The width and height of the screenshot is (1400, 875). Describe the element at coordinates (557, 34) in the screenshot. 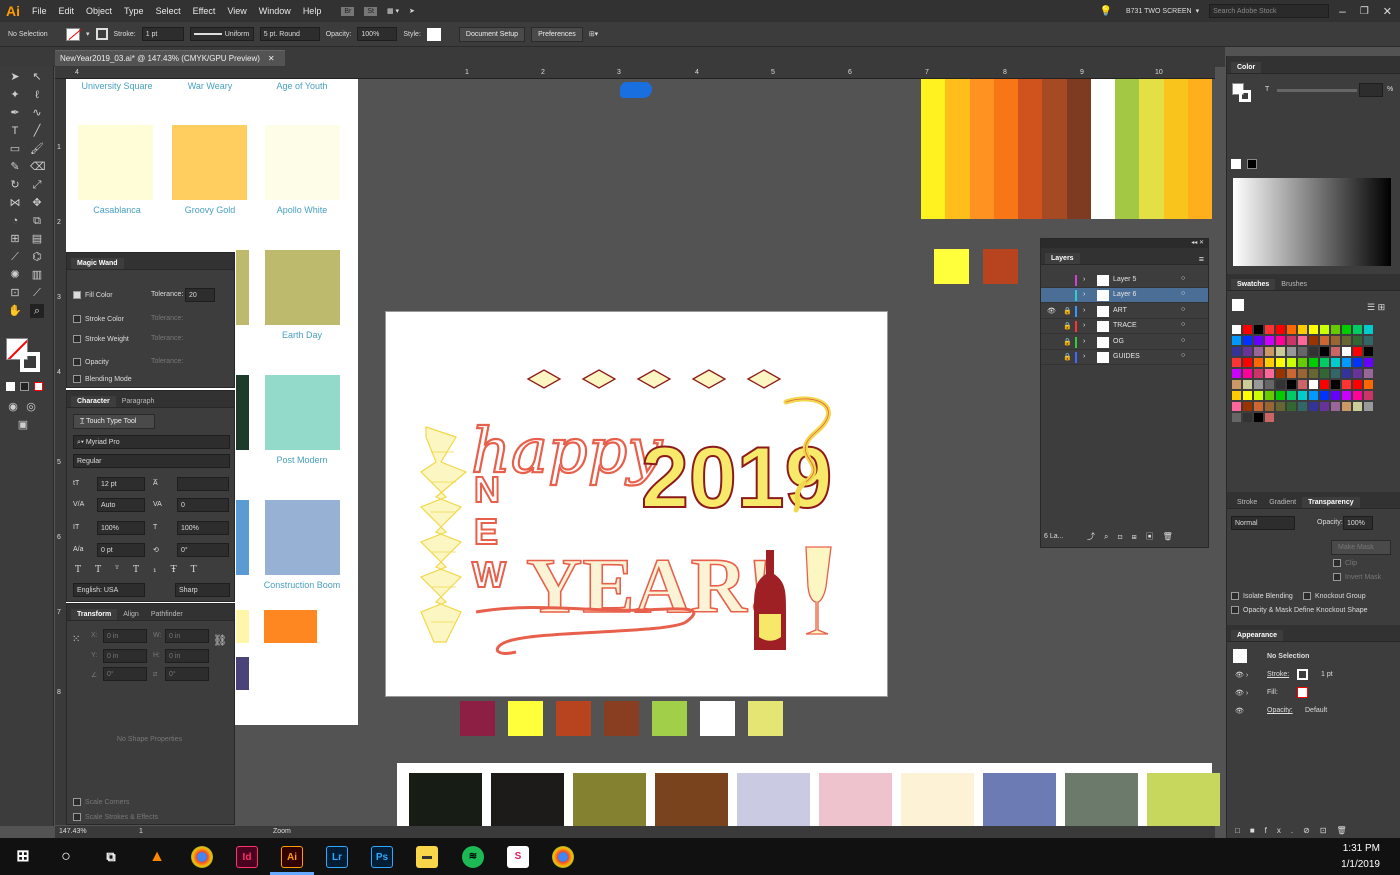

I see `preferences-button: Preferences` at that location.